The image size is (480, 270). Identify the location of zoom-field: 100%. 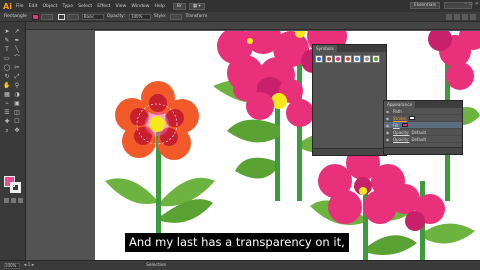
(12, 265).